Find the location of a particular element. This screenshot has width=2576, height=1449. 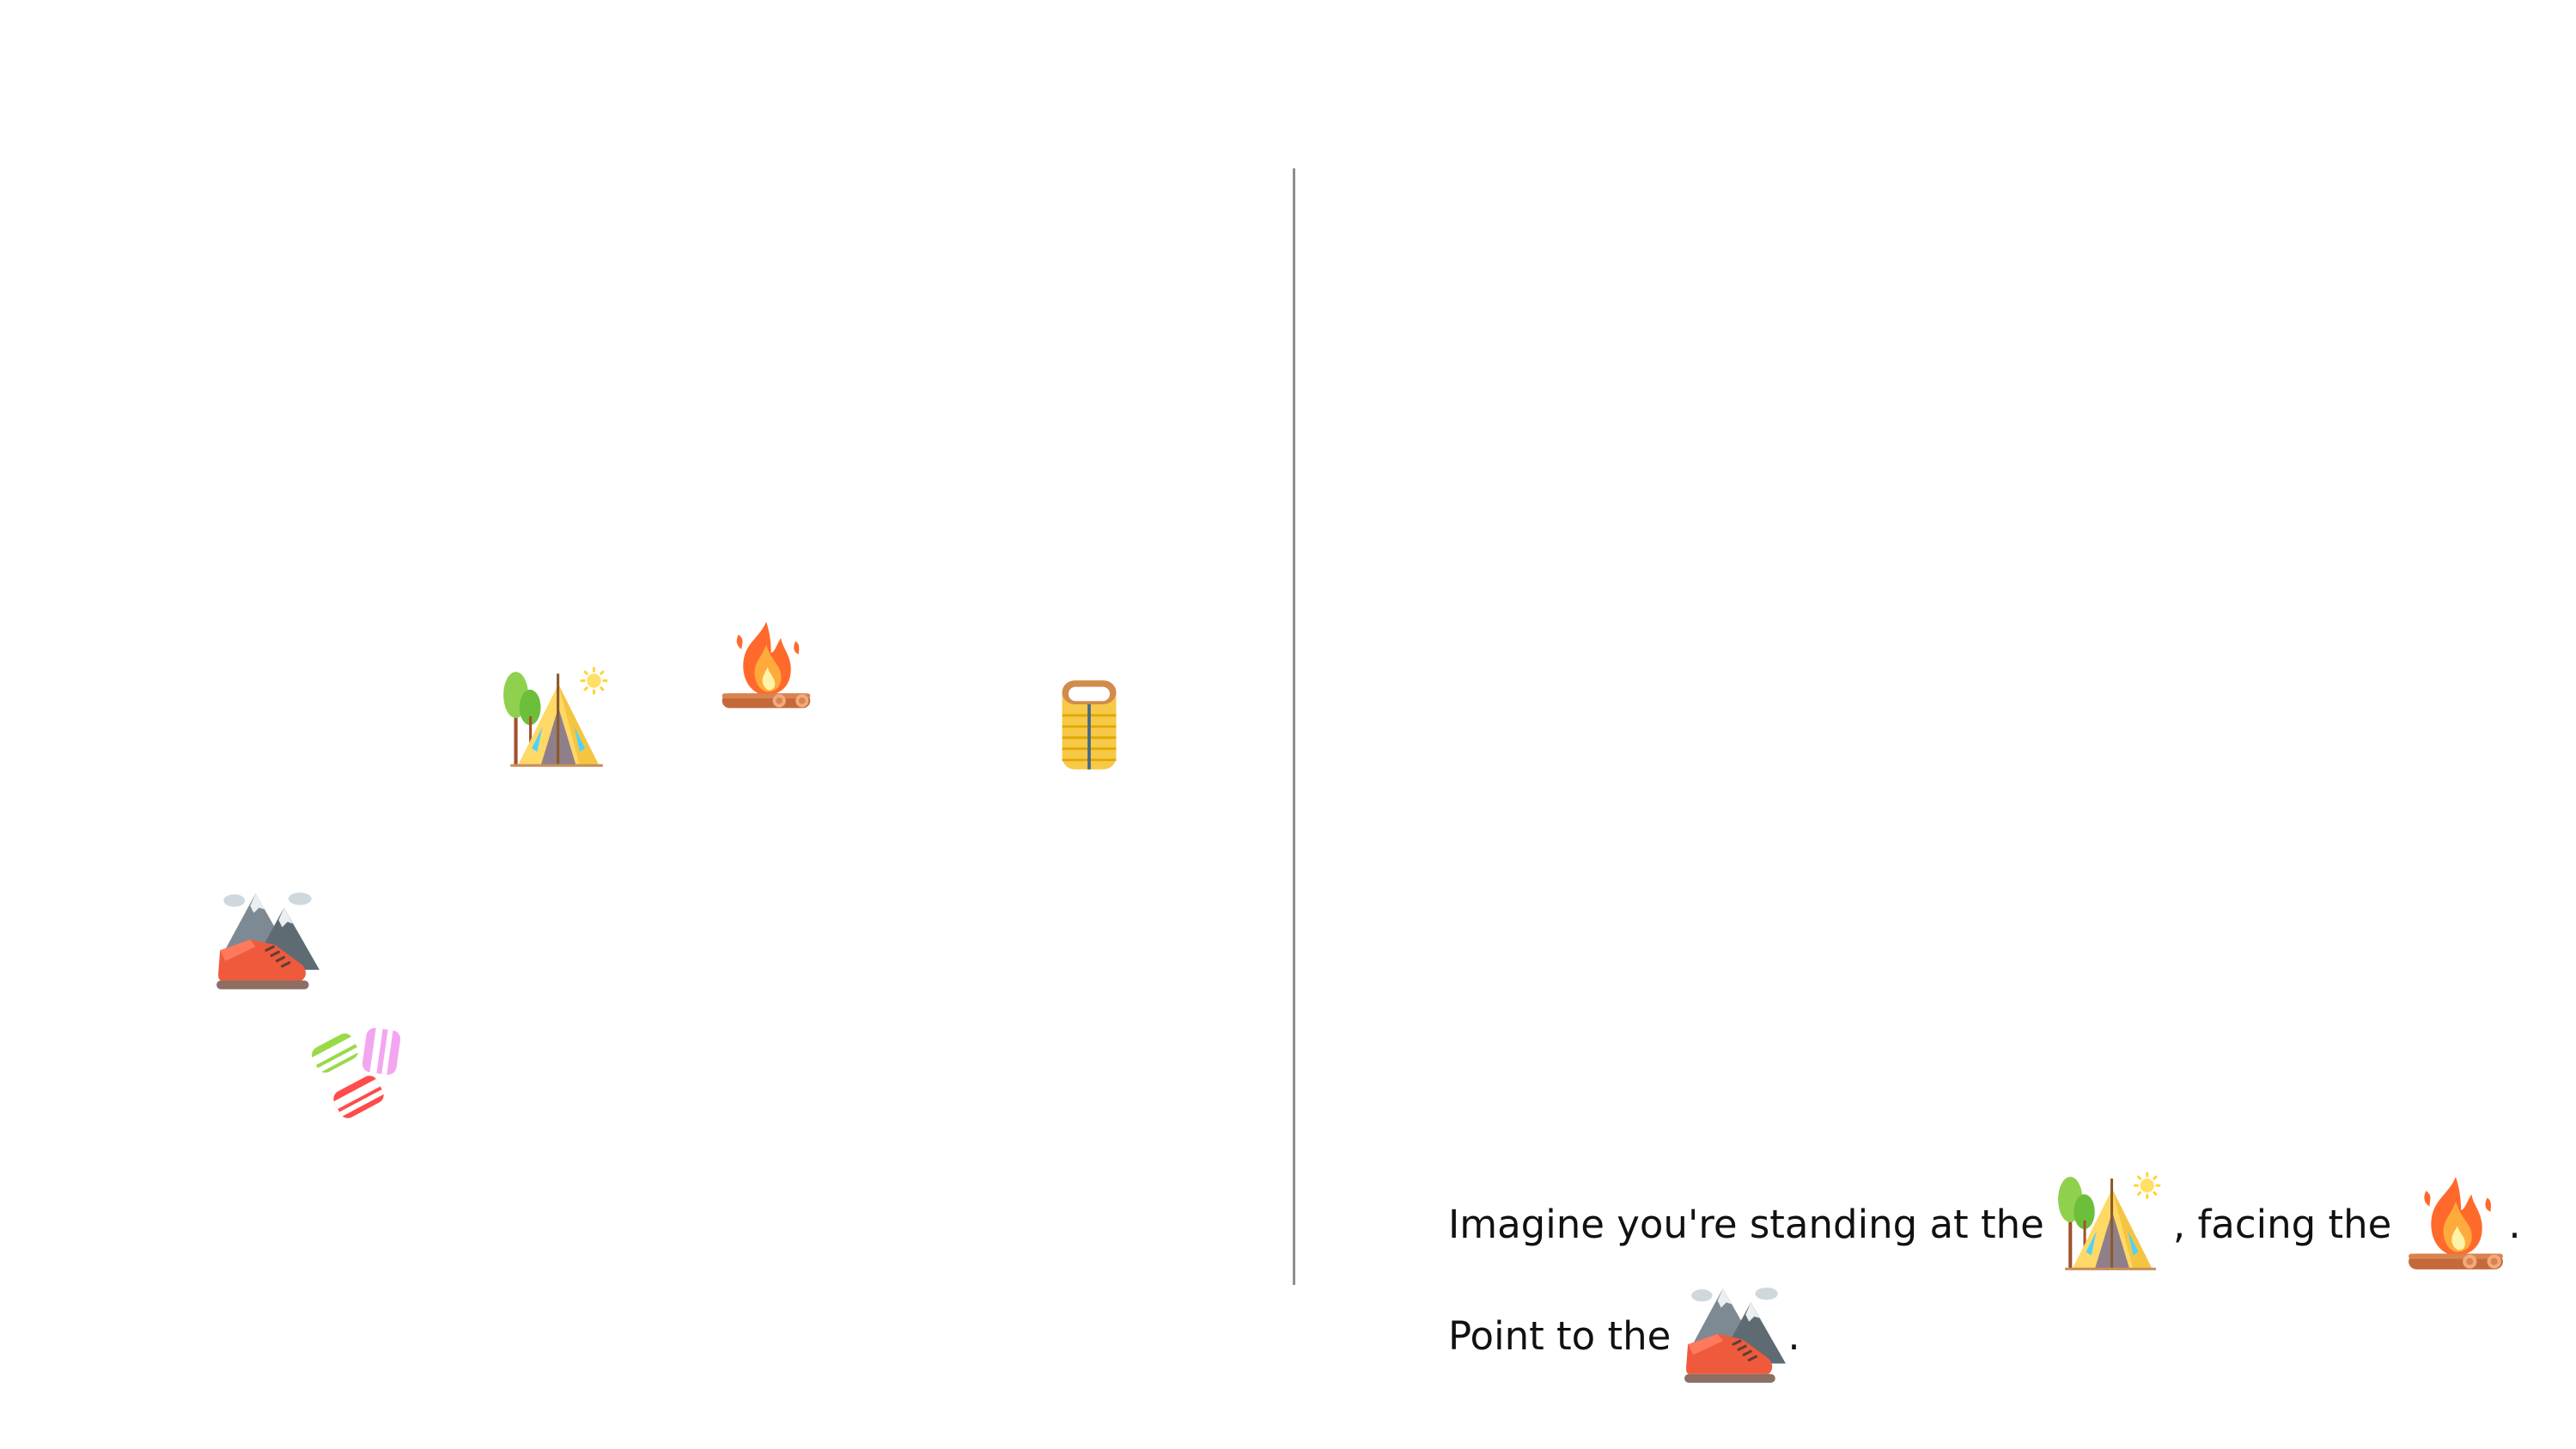

prompt-text-standing: Imagine you're standing at the is located at coordinates (1746, 1224).